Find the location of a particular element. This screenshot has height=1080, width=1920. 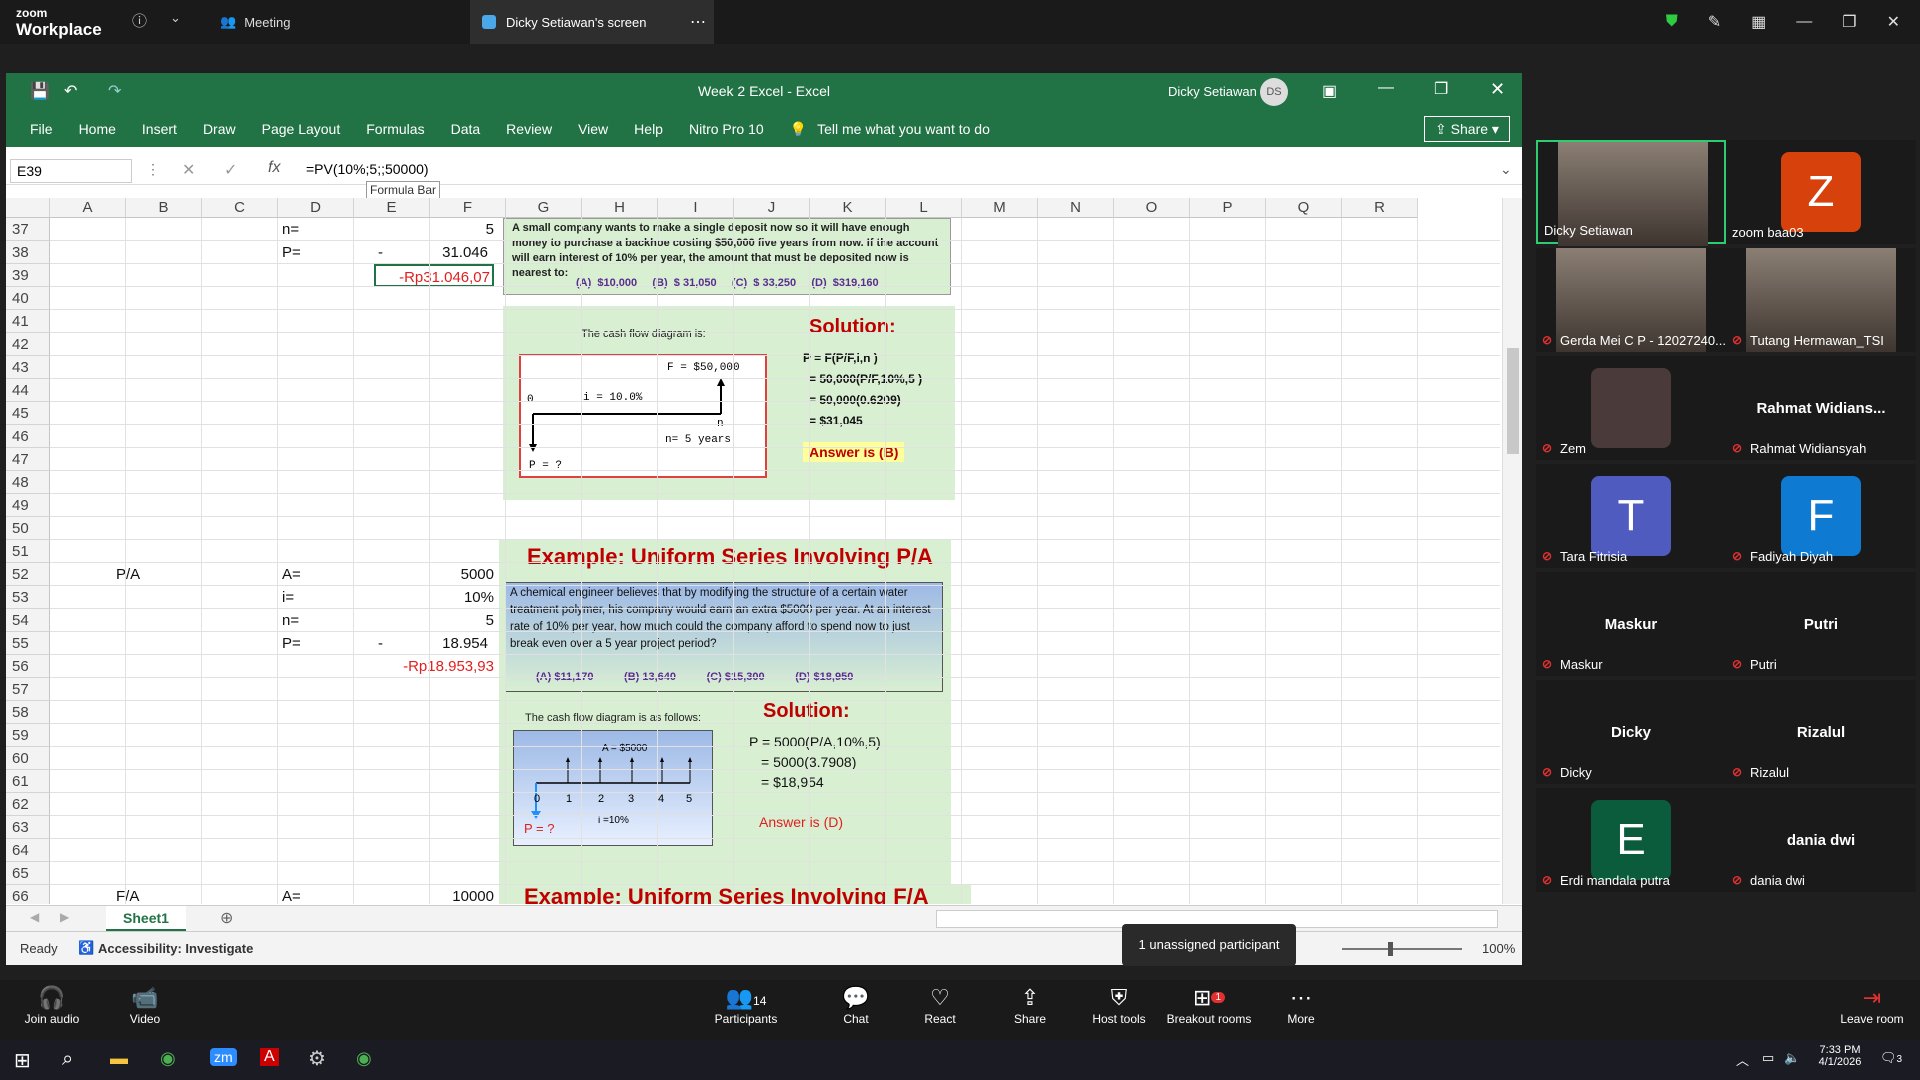

row-header-61: 61 is located at coordinates (28, 781).